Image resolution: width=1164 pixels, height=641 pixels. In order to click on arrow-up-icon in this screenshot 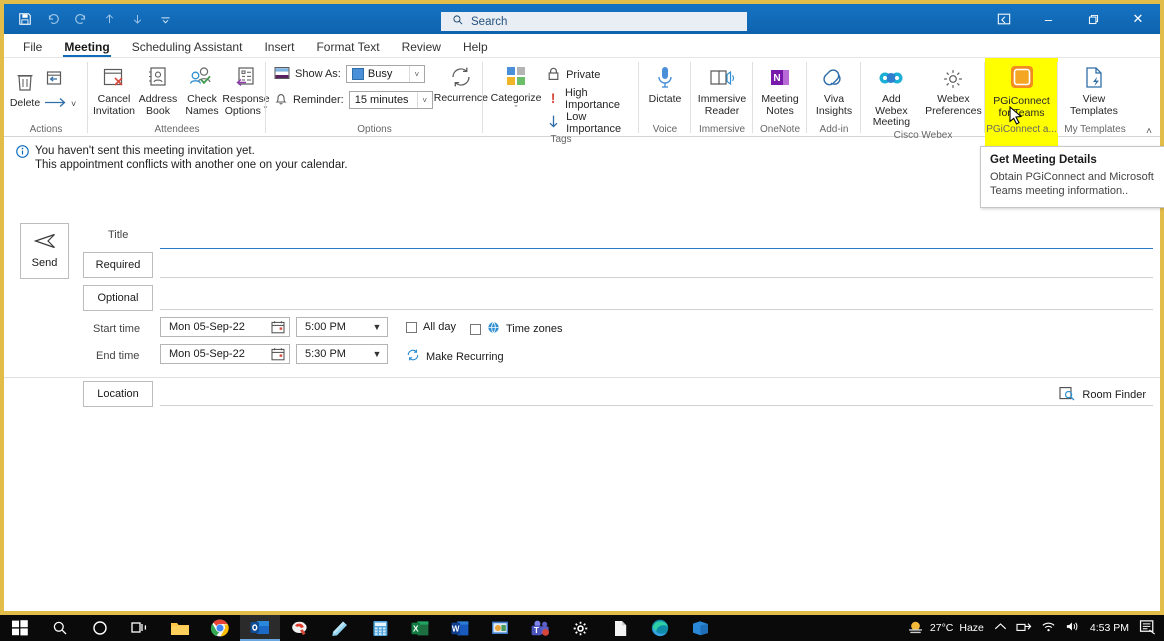, I will do `click(109, 19)`.